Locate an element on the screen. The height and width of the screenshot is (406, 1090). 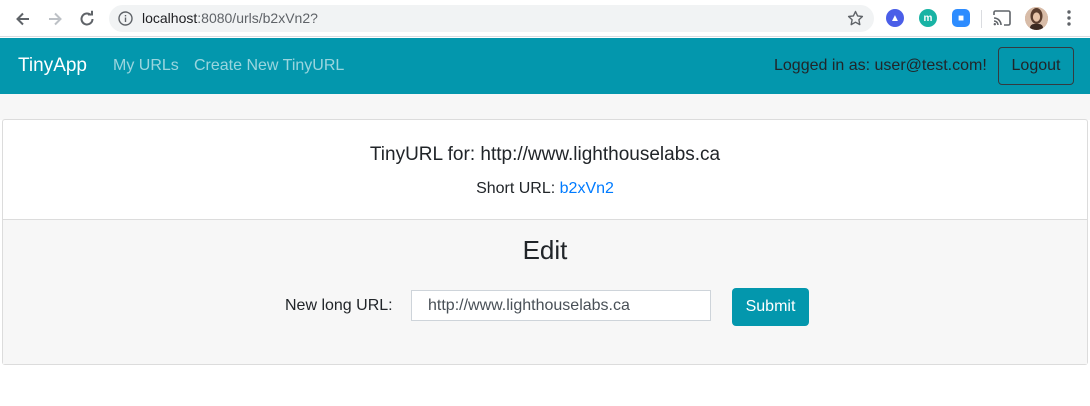
profile-photo-icon is located at coordinates (1036, 18).